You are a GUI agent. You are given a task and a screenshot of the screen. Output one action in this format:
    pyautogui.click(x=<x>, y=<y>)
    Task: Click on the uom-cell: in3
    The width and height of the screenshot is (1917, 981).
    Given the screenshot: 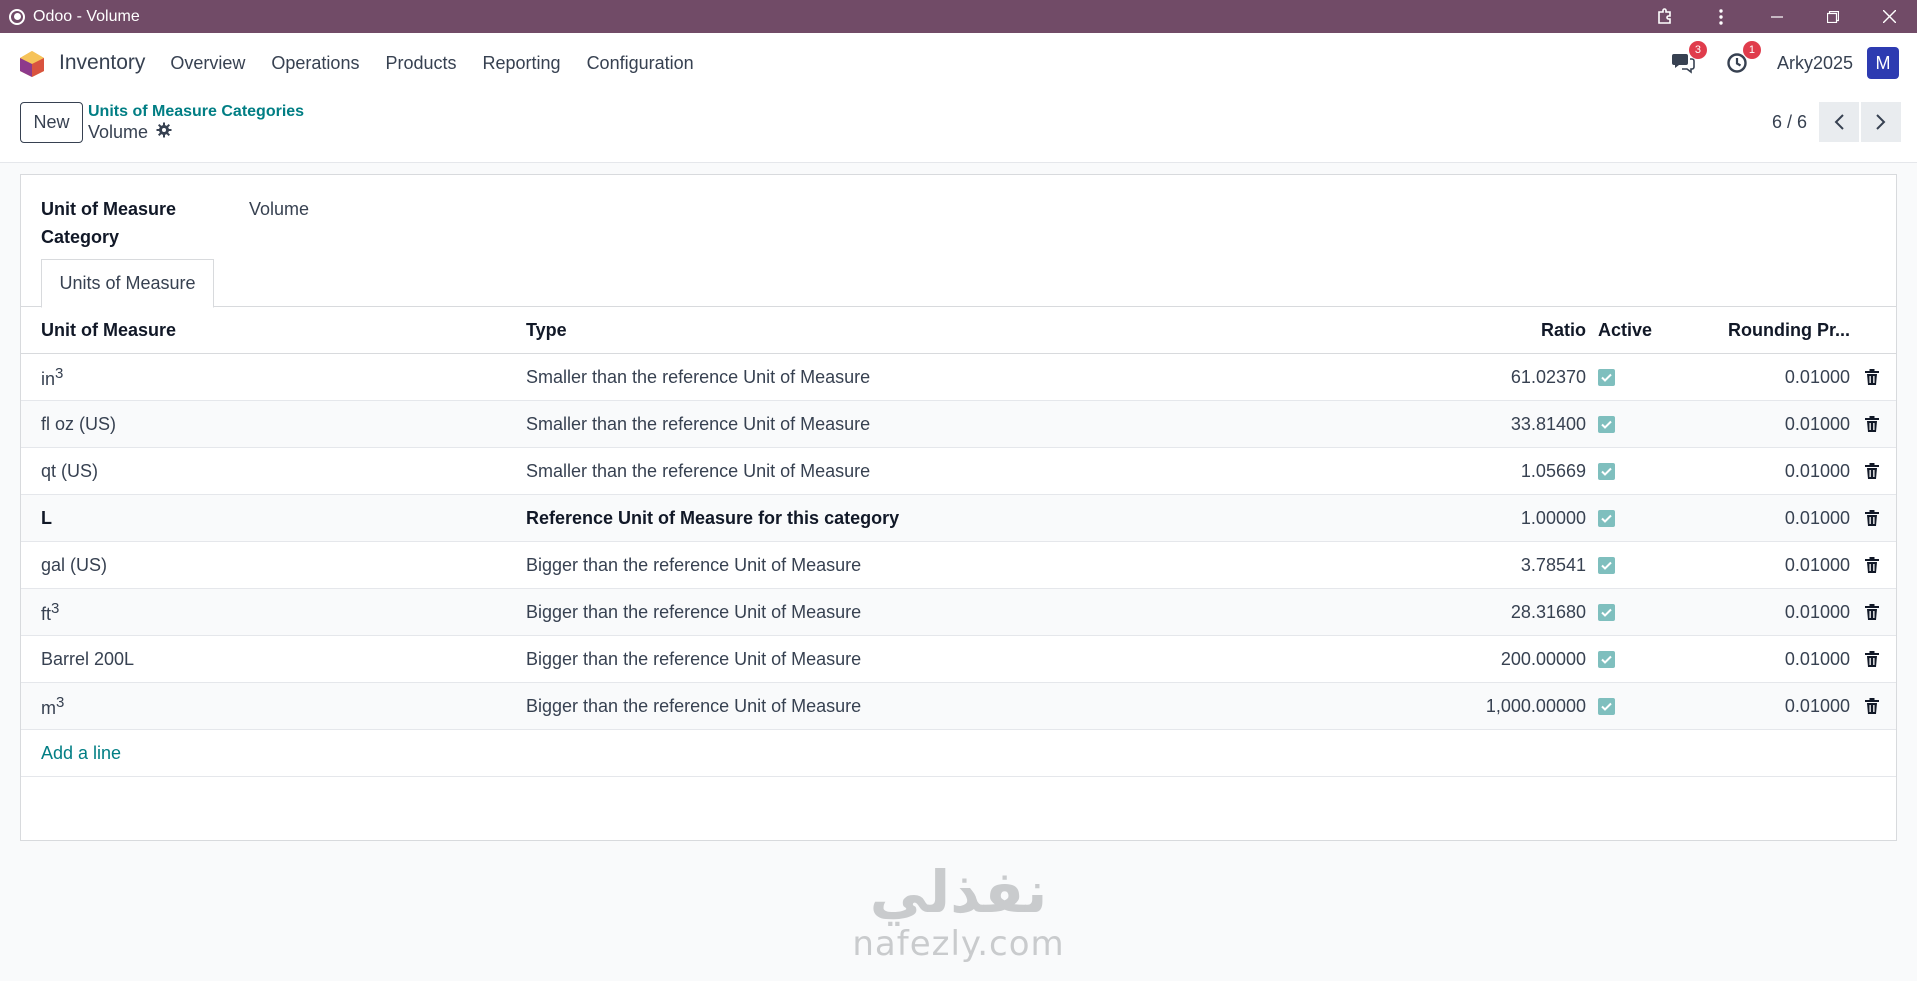 What is the action you would take?
    pyautogui.click(x=52, y=377)
    